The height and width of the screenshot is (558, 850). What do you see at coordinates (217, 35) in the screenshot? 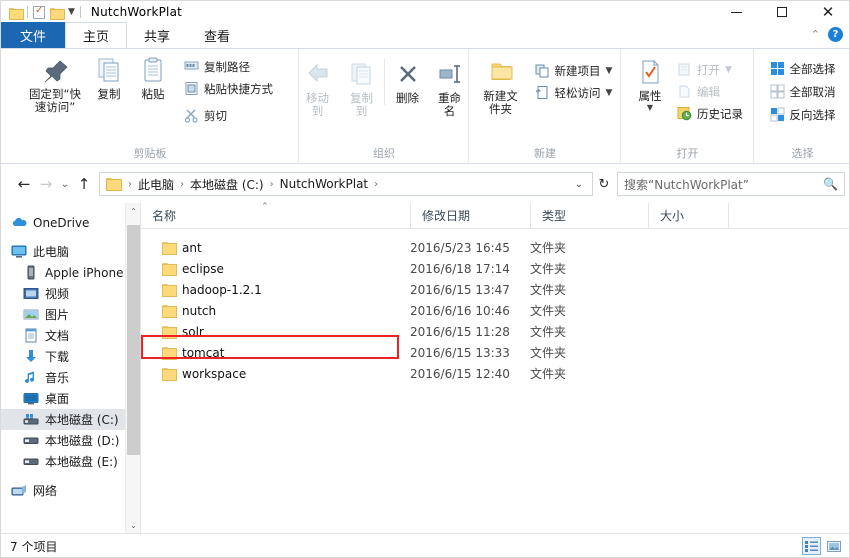
I see `tab-view: 查看` at bounding box center [217, 35].